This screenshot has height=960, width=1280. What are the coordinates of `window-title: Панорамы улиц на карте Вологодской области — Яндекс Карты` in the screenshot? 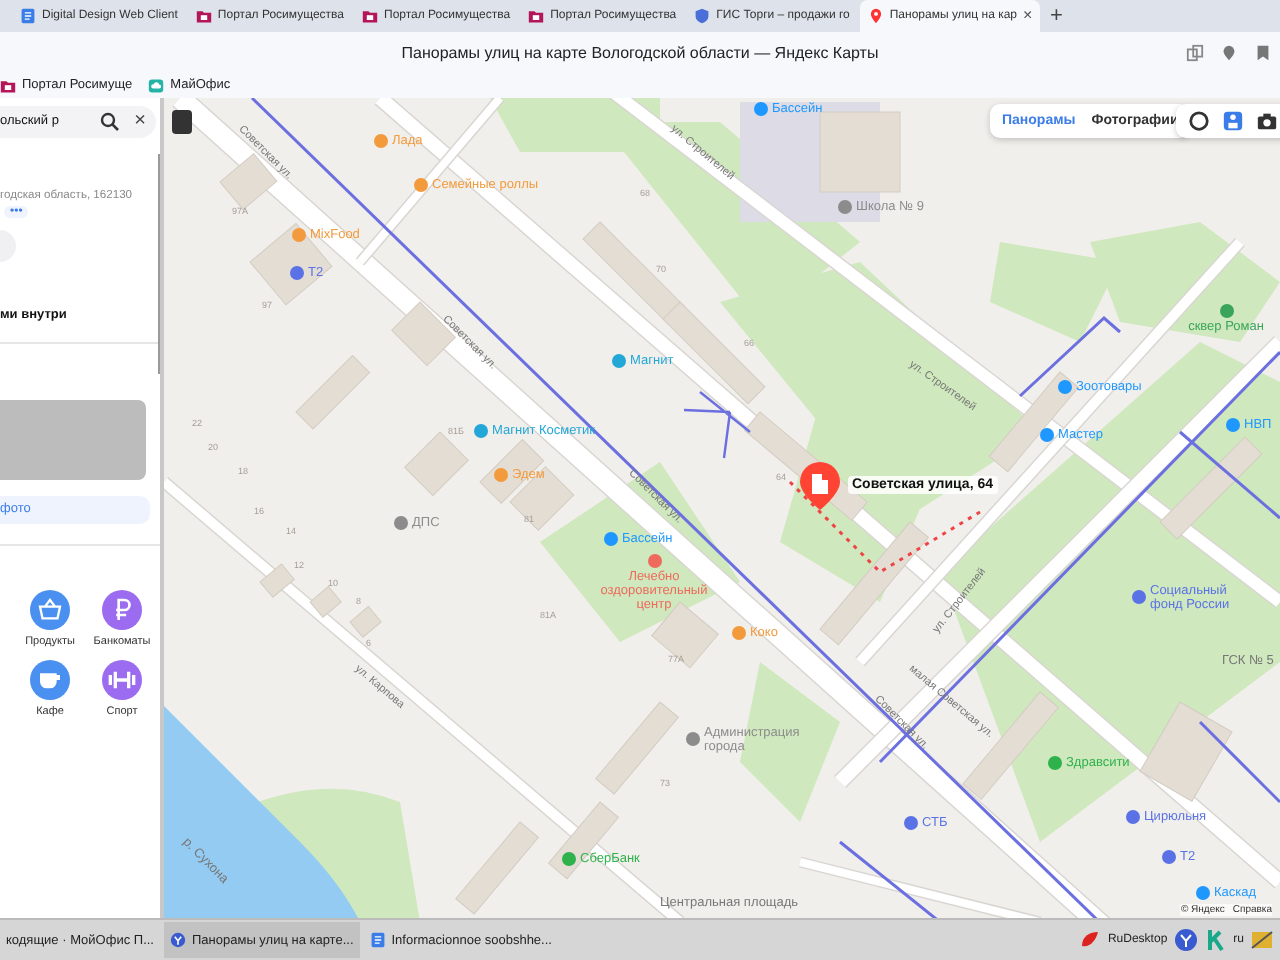 It's located at (640, 53).